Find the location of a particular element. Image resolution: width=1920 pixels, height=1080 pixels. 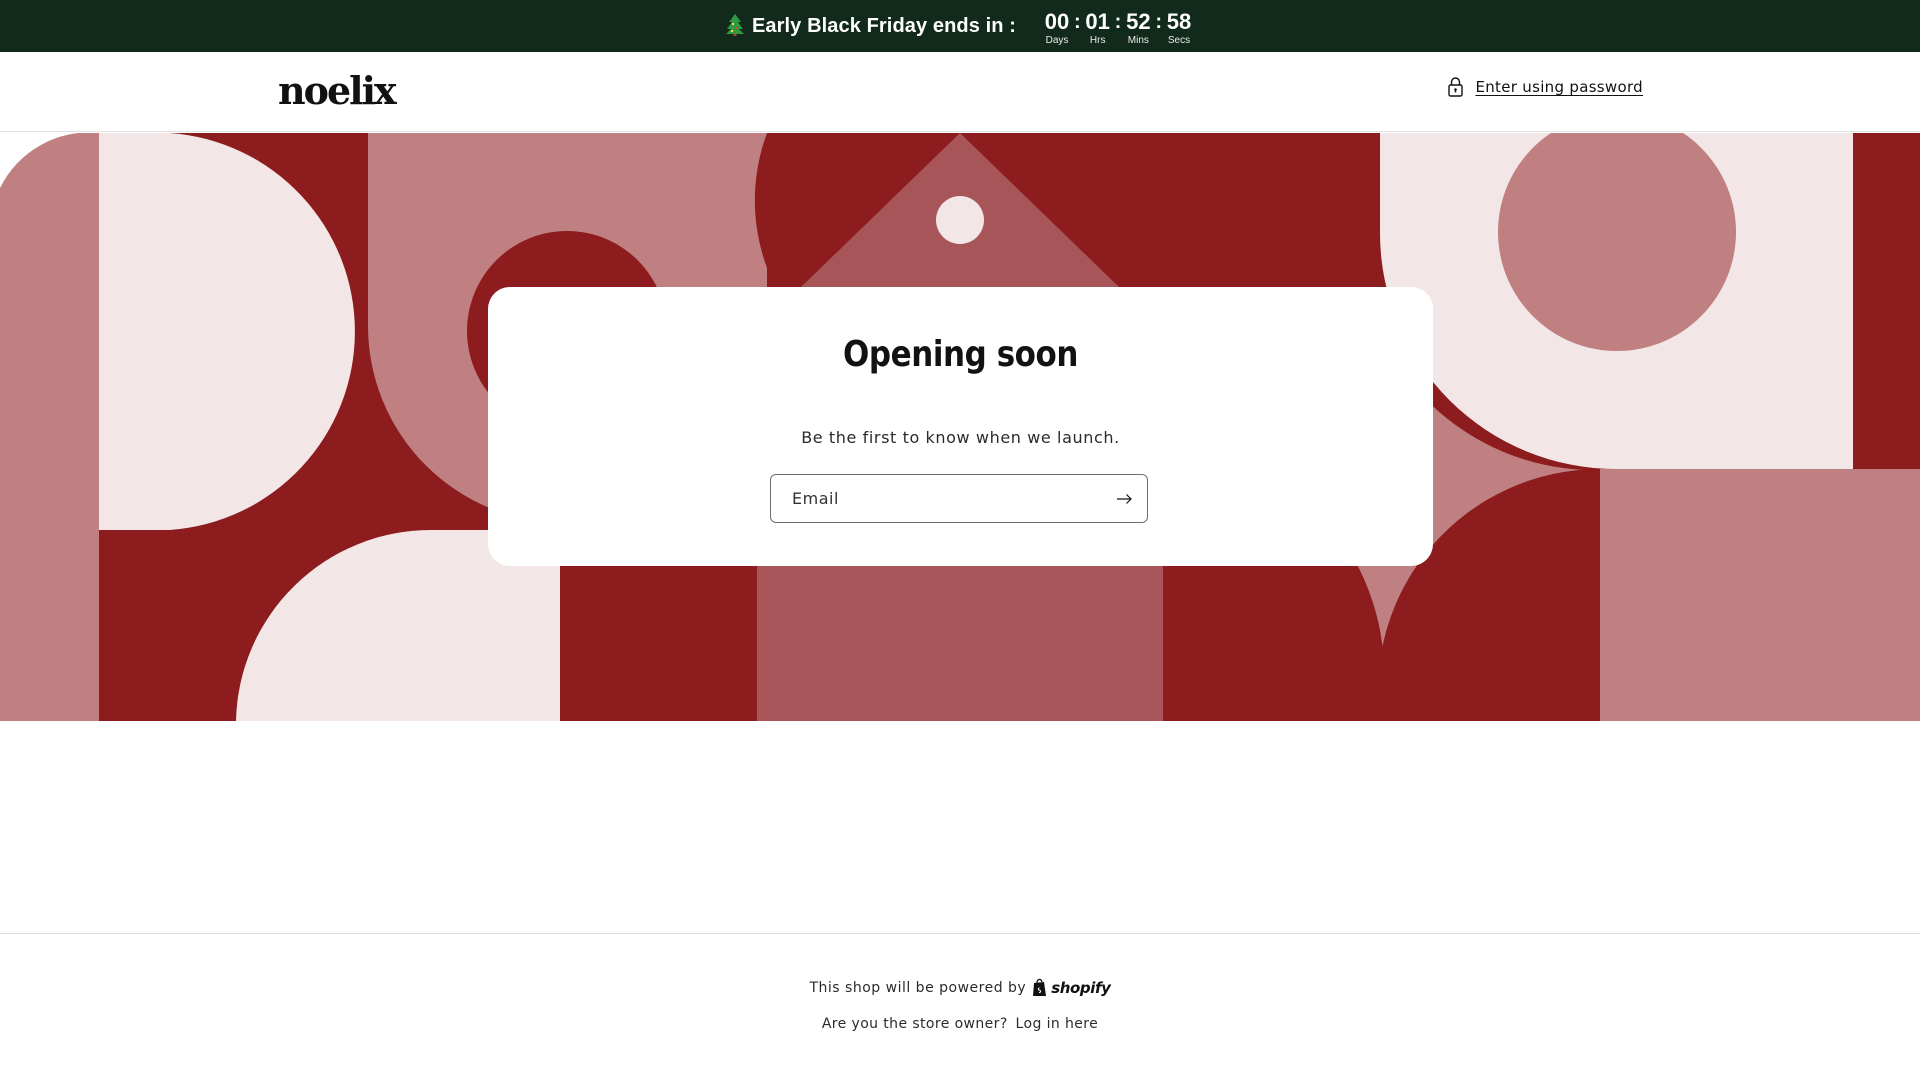

enter-password-label: Enter using password is located at coordinates (1559, 87).